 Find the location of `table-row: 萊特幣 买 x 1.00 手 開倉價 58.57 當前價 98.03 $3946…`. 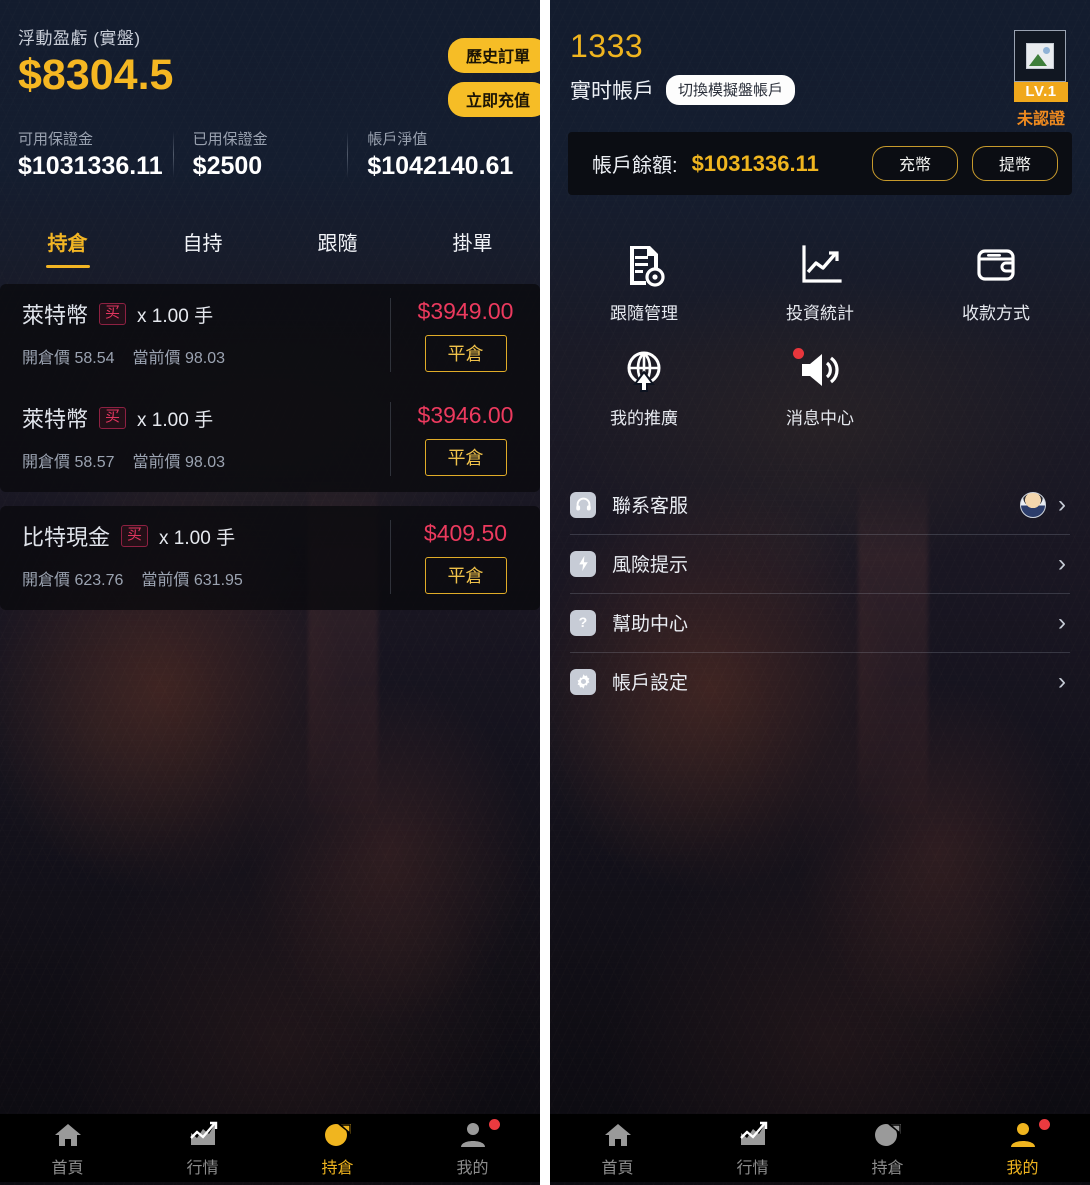

table-row: 萊特幣 买 x 1.00 手 開倉價 58.57 當前價 98.03 $3946… is located at coordinates (270, 440).